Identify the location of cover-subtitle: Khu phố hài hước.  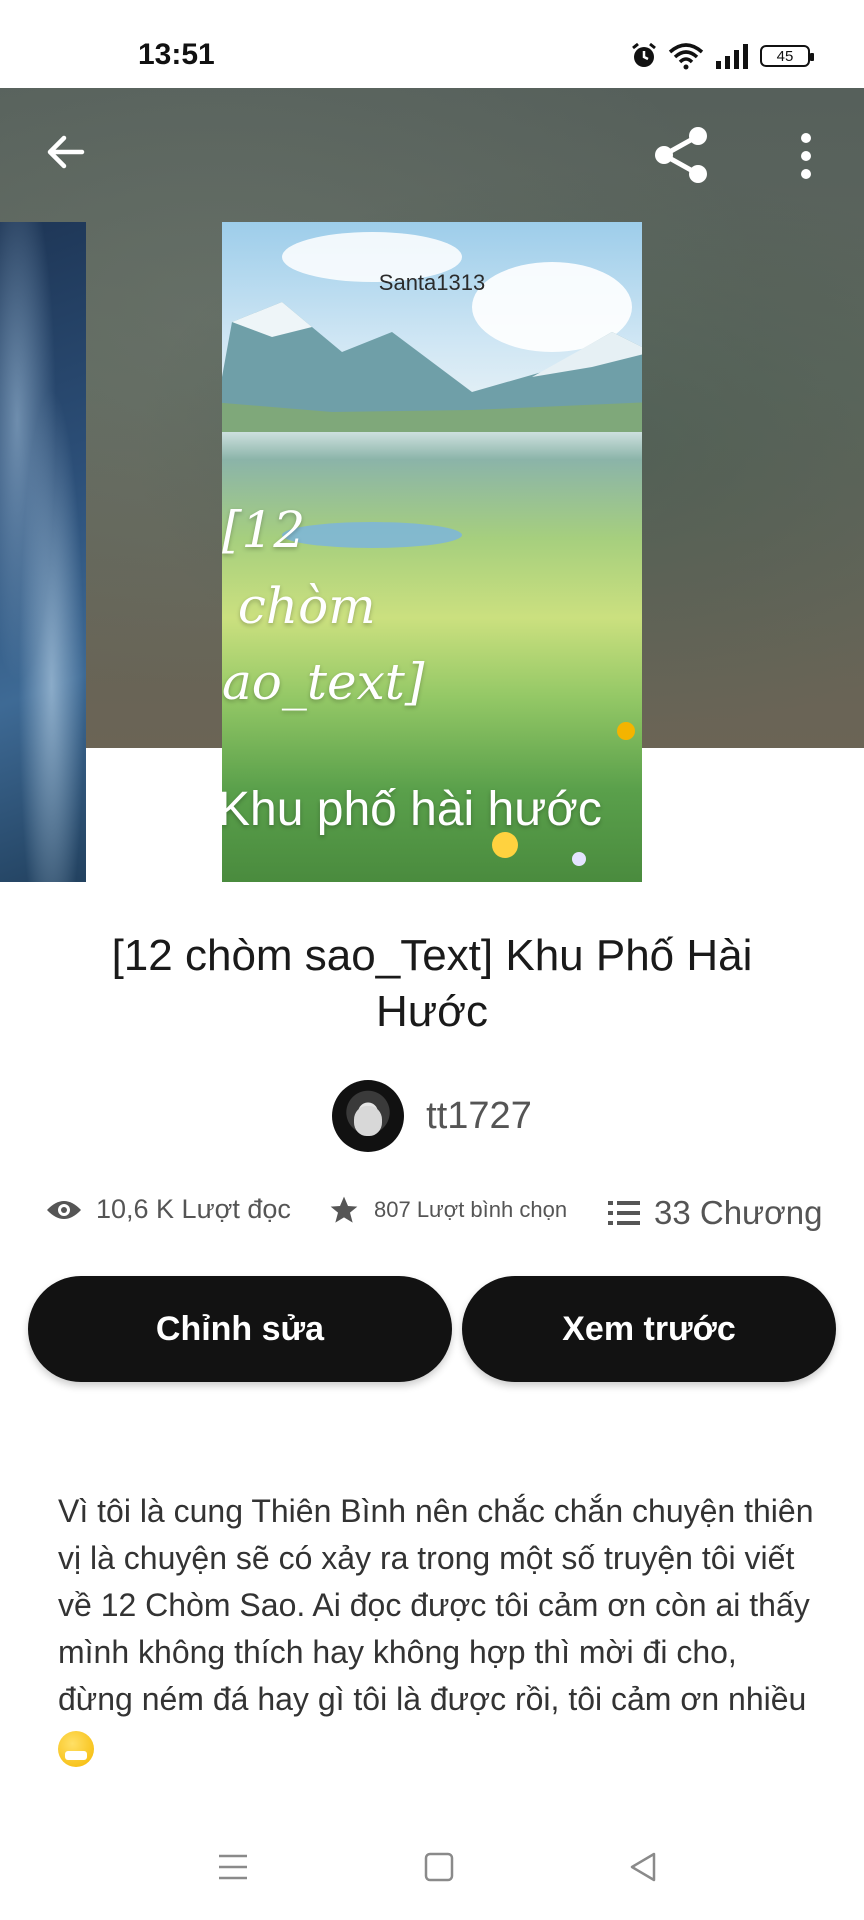
(412, 809).